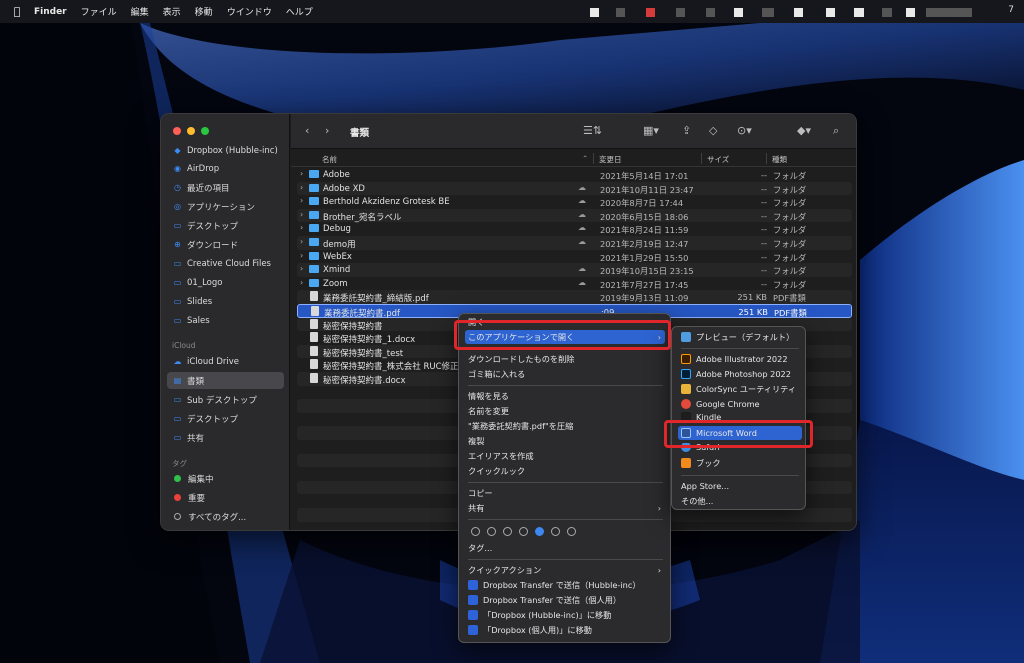 Image resolution: width=1024 pixels, height=663 pixels. What do you see at coordinates (249, 11) in the screenshot?
I see `menu-window: ウインドウ` at bounding box center [249, 11].